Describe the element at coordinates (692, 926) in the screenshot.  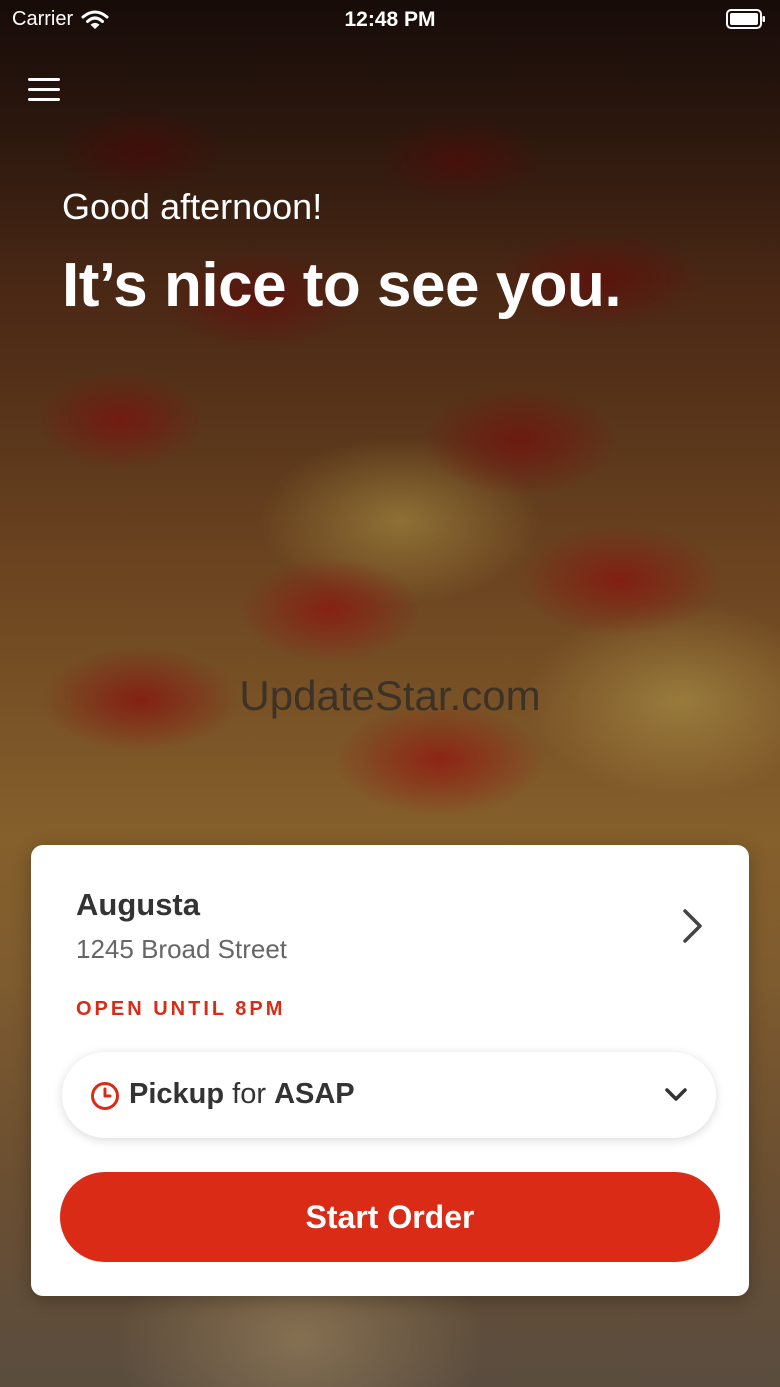
I see `chevron-right-icon` at that location.